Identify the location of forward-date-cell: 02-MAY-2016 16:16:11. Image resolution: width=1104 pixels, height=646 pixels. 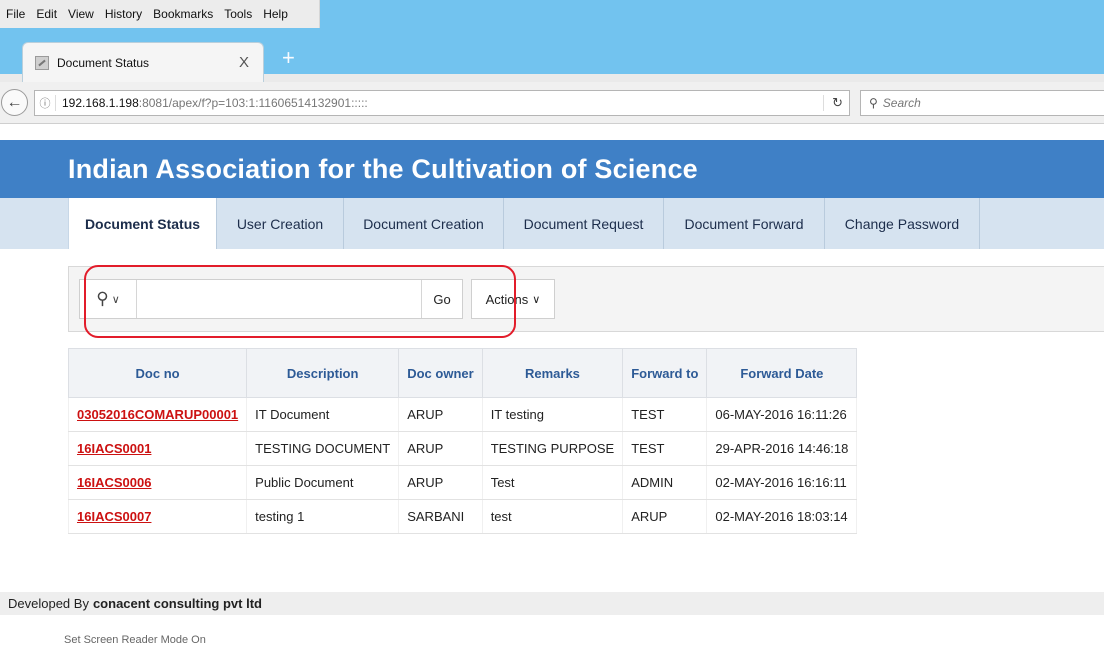
(782, 482).